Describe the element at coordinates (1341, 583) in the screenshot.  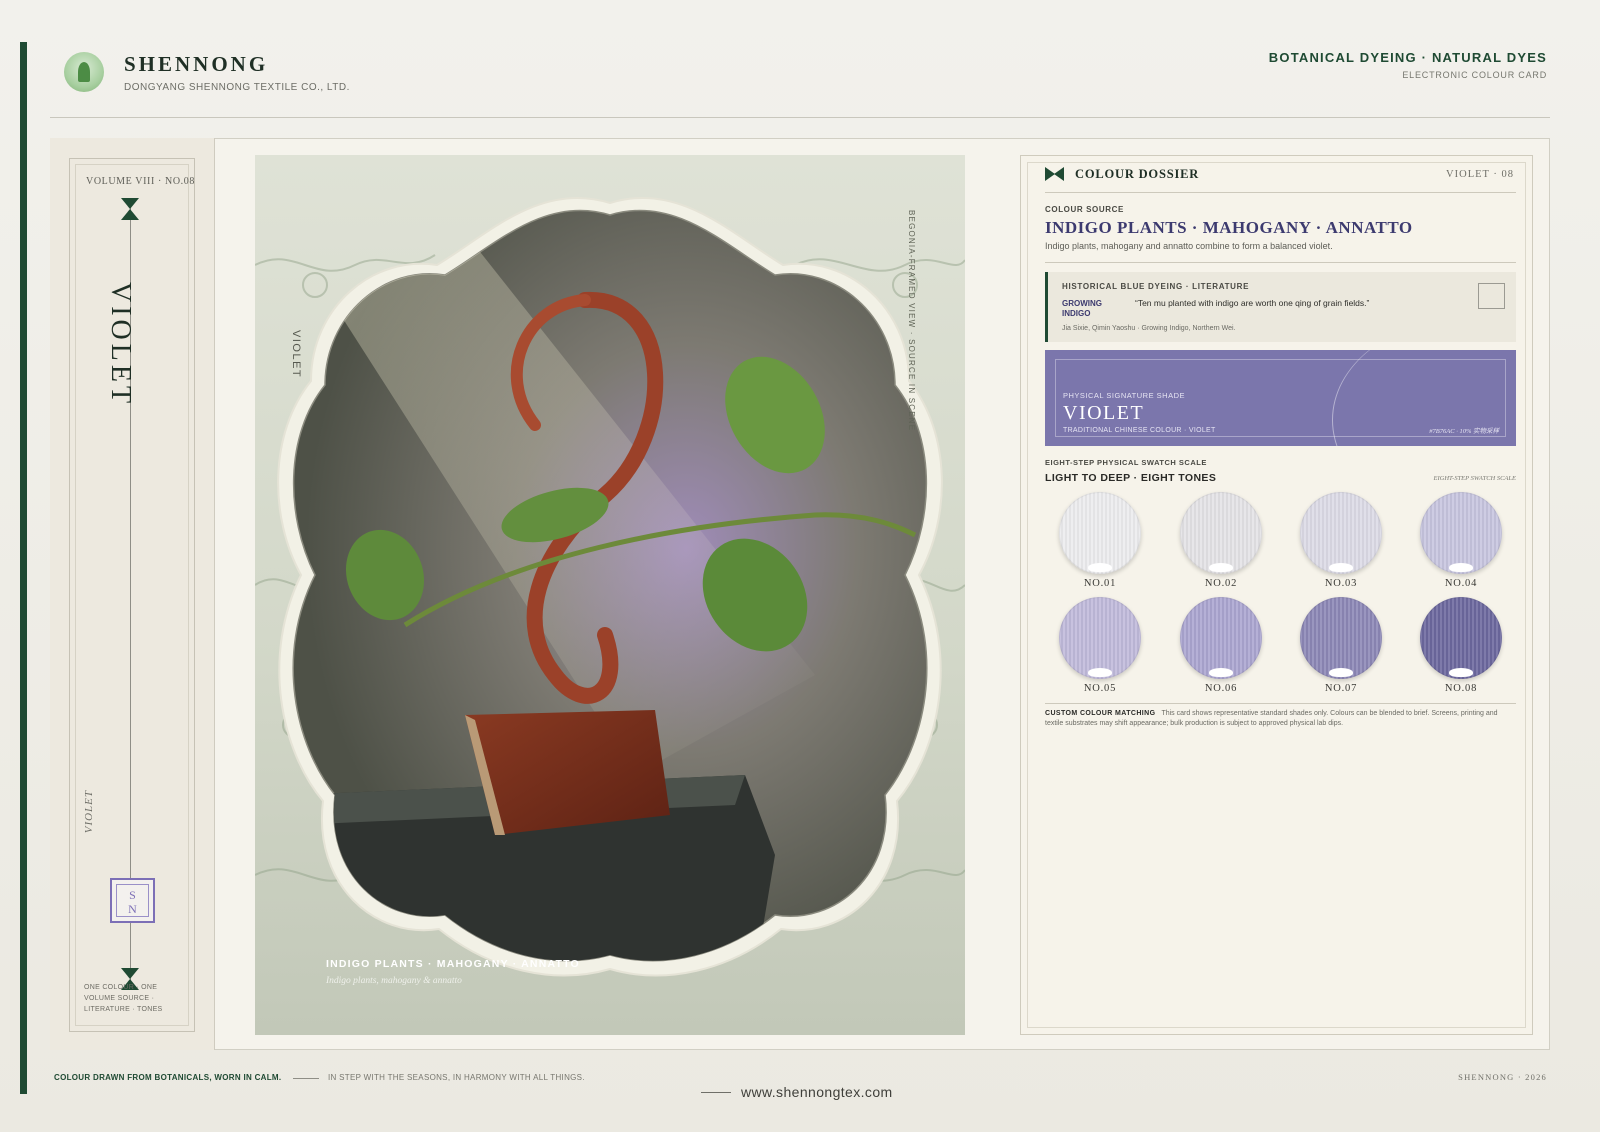
I see `swatch-label: NO.03` at that location.